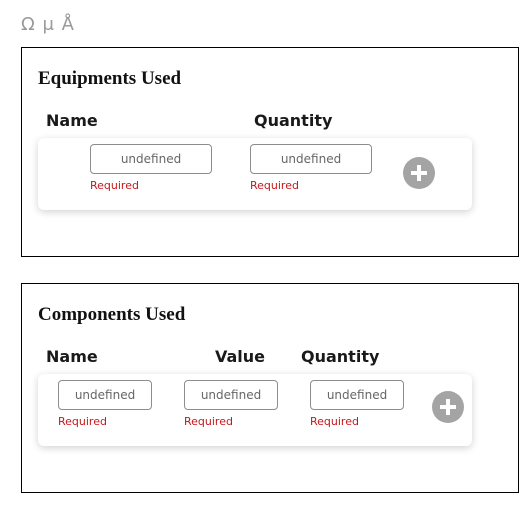 The width and height of the screenshot is (529, 519). Describe the element at coordinates (340, 356) in the screenshot. I see `components-quantity-header: Quantity` at that location.